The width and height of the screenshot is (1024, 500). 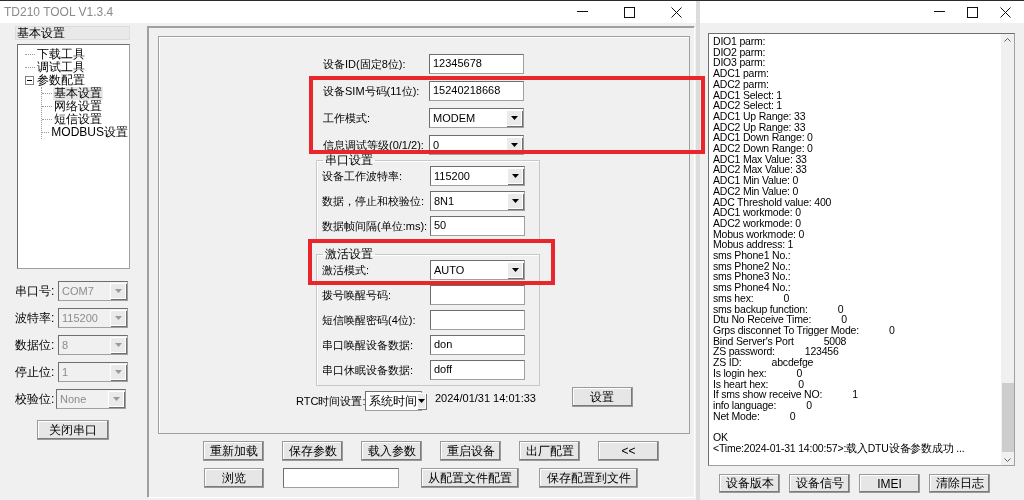 I want to click on button: 重启设备, so click(x=470, y=451).